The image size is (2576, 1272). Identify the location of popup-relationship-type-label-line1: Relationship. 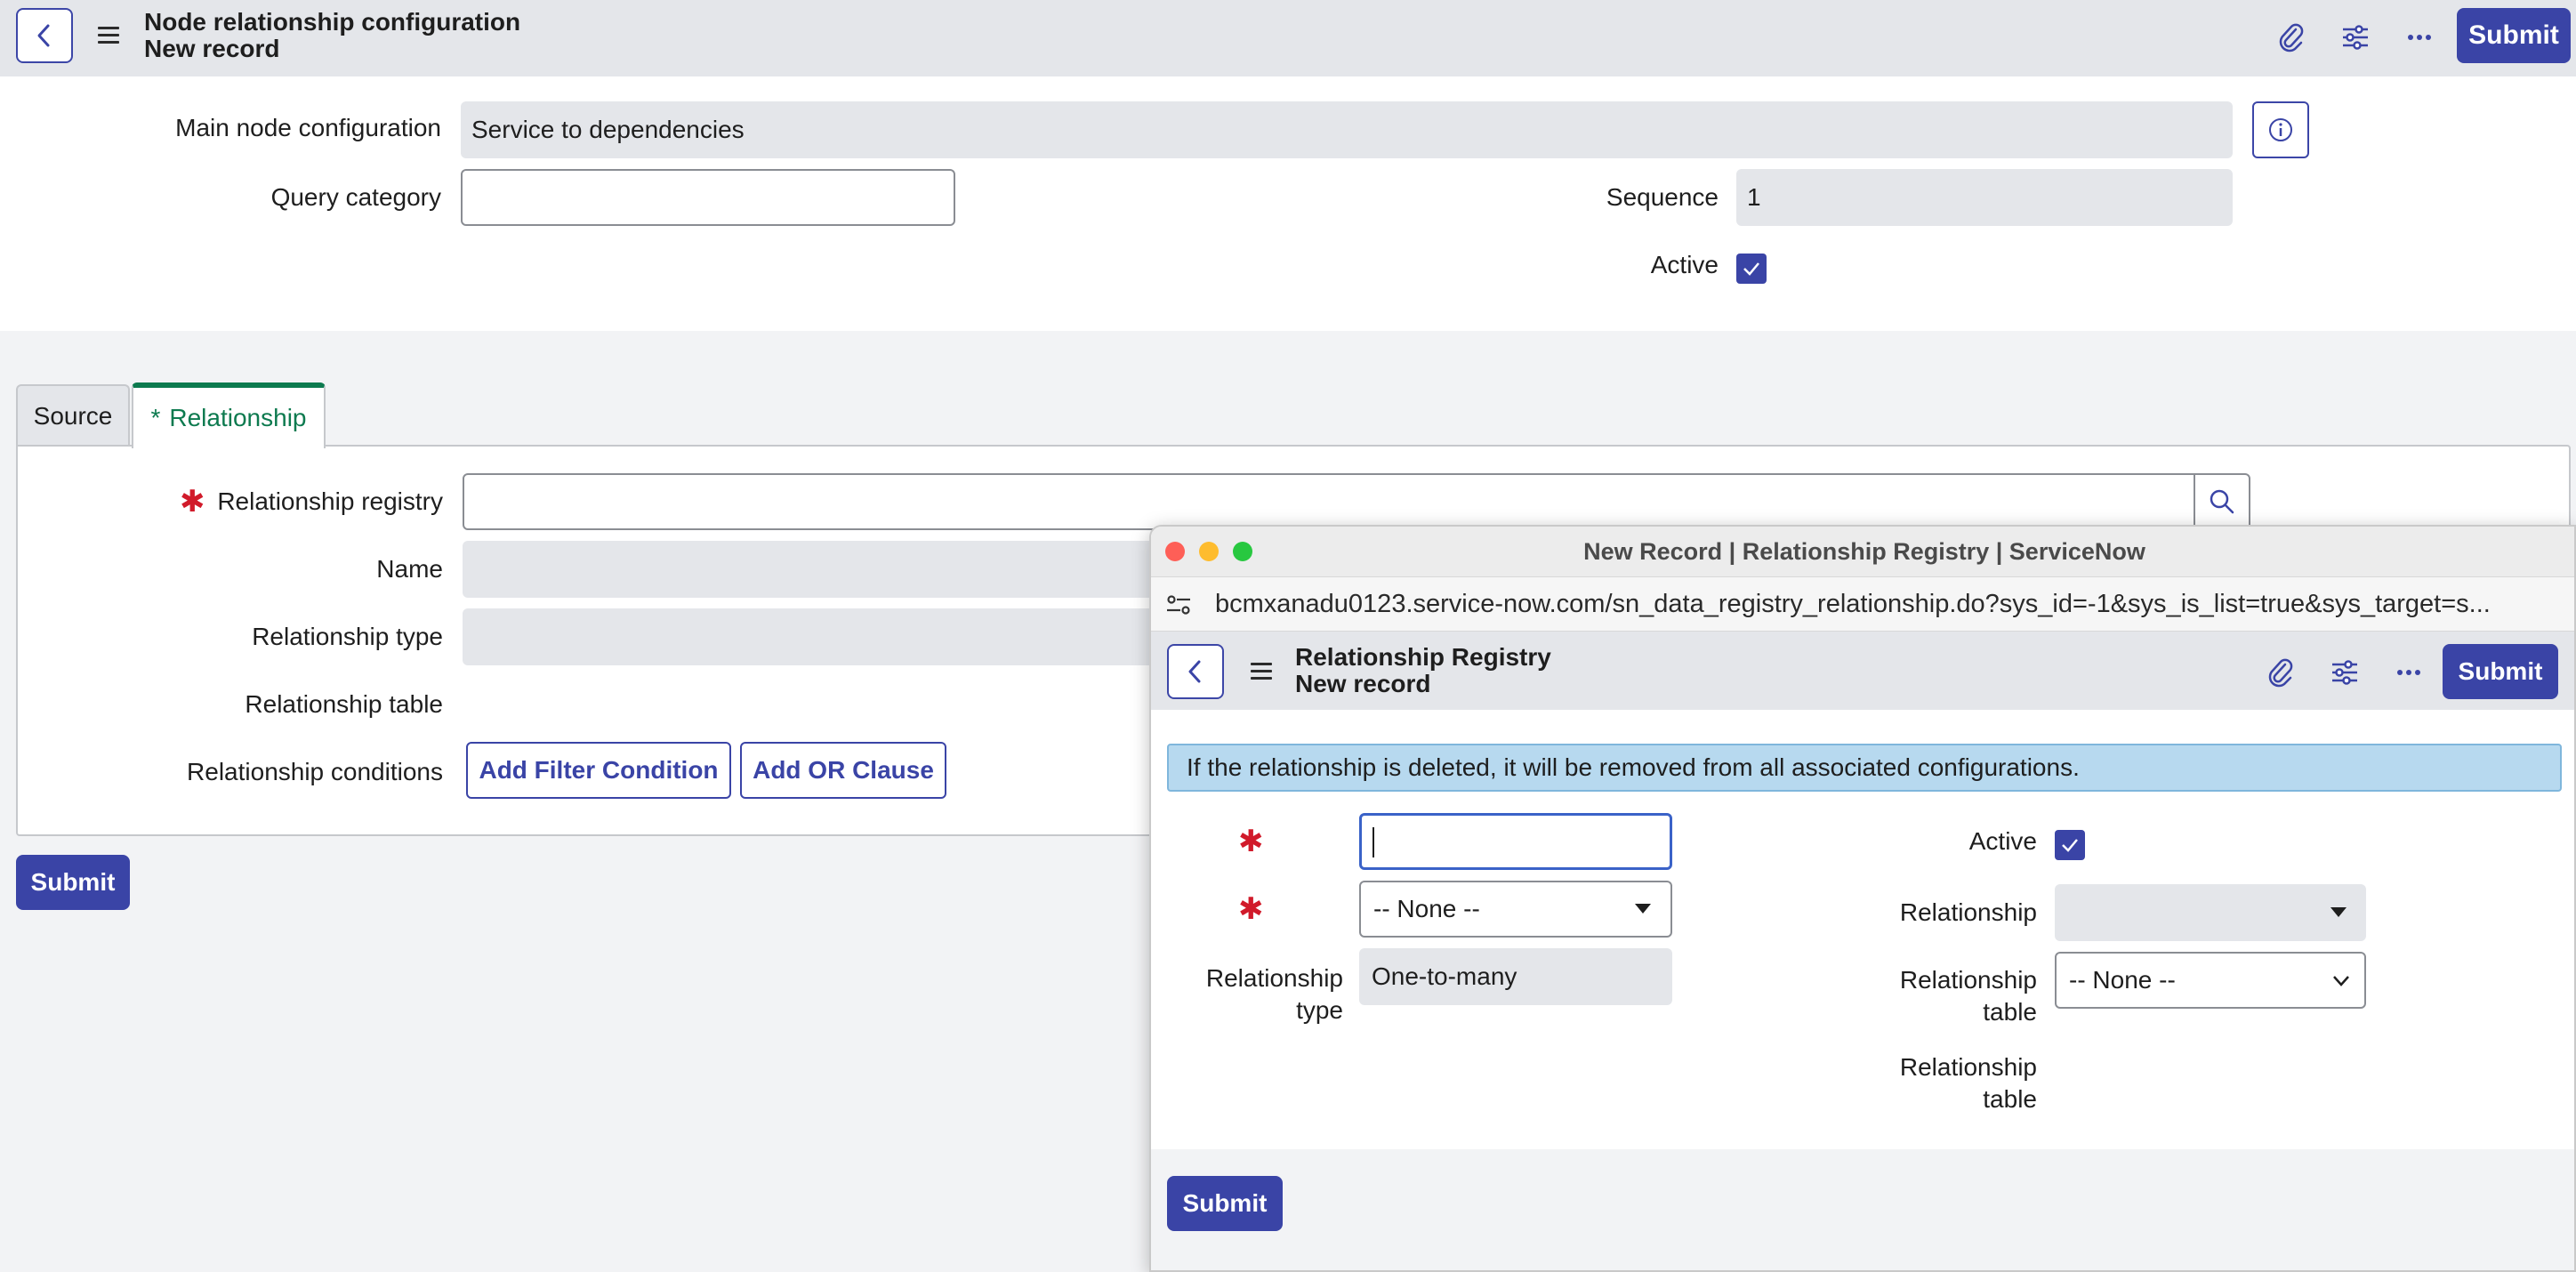
(1274, 978).